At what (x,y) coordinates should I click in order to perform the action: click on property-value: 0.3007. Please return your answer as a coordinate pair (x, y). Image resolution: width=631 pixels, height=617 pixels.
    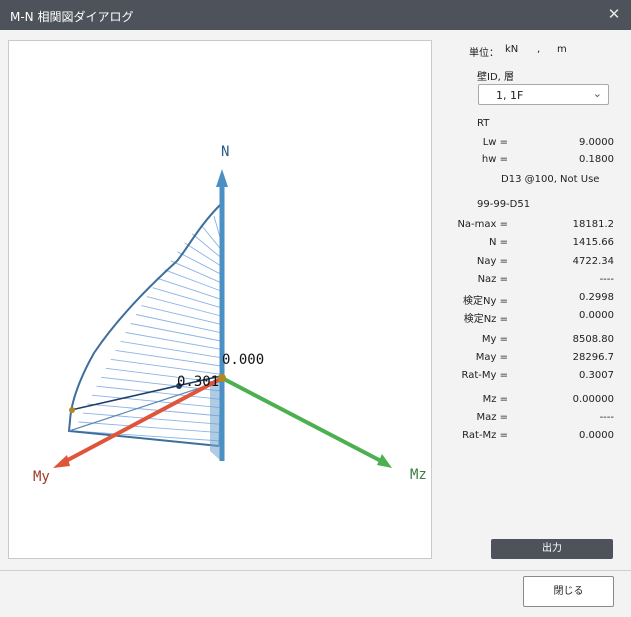
    Looking at the image, I should click on (596, 375).